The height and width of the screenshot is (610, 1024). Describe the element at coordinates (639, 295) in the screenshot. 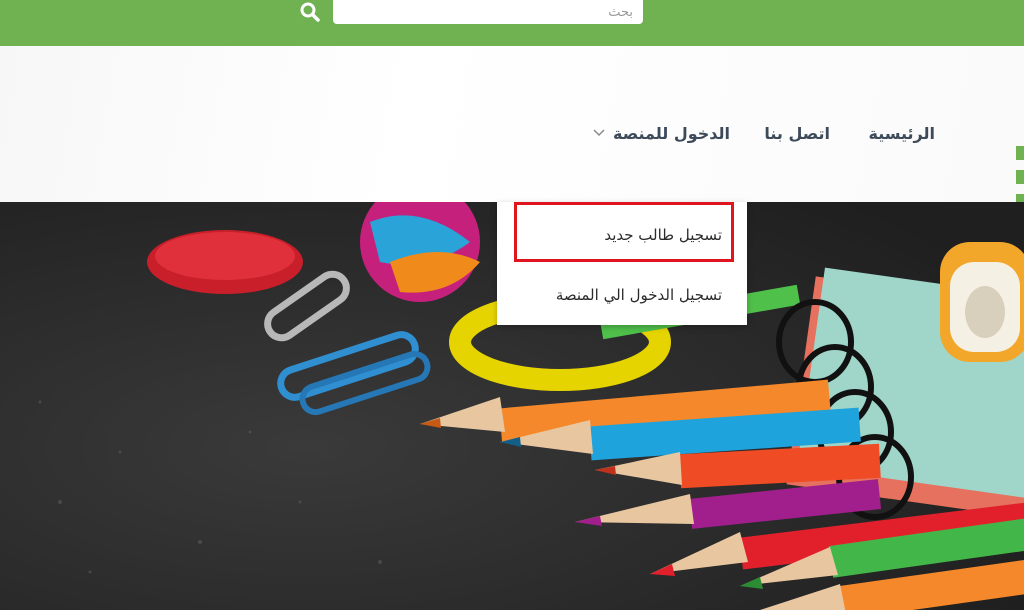

I see `menu-item-login-platform: تسجيل الدخول الي المنصة` at that location.